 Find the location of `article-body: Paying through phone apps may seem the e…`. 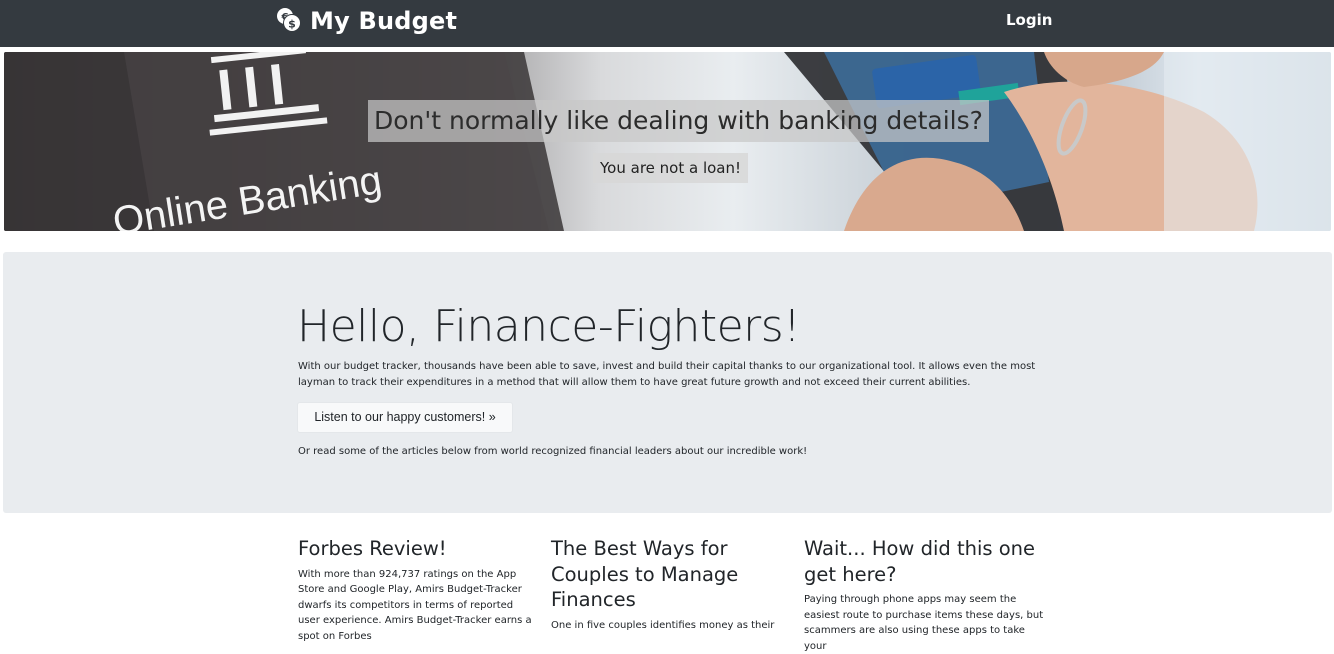

article-body: Paying through phone apps may seem the e… is located at coordinates (924, 623).